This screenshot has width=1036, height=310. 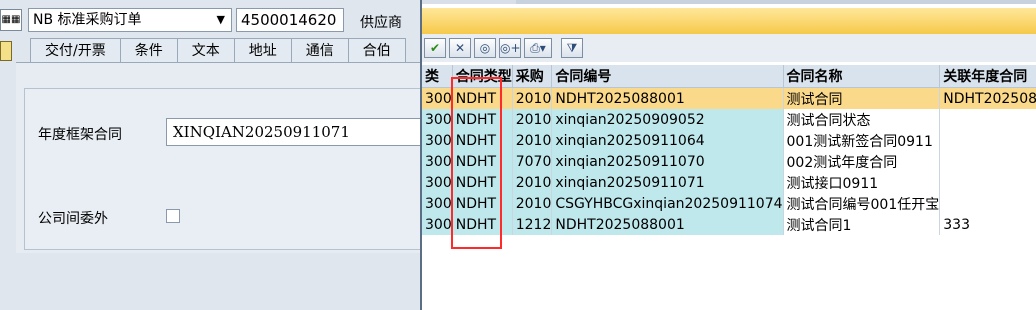 I want to click on cell-purch-org: 7070, so click(x=532, y=161).